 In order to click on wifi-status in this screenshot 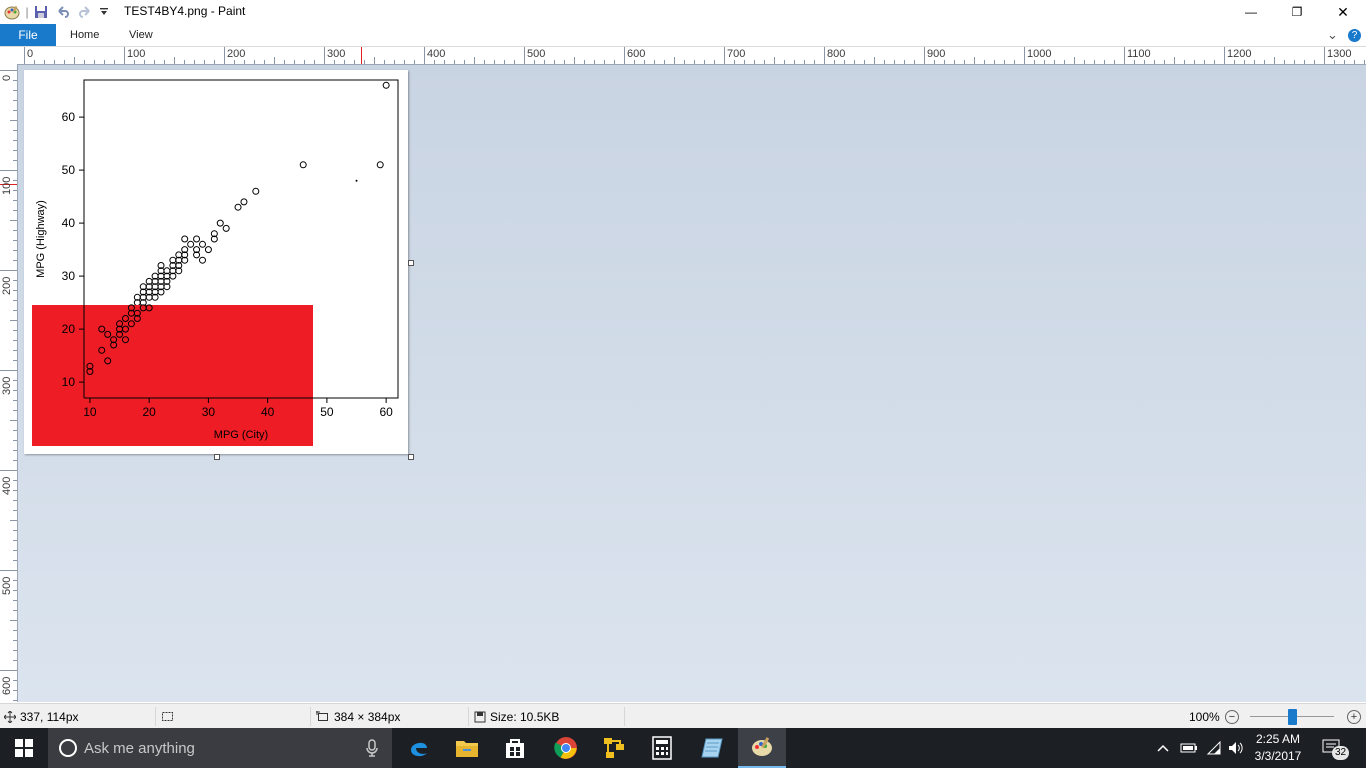, I will do `click(1214, 748)`.